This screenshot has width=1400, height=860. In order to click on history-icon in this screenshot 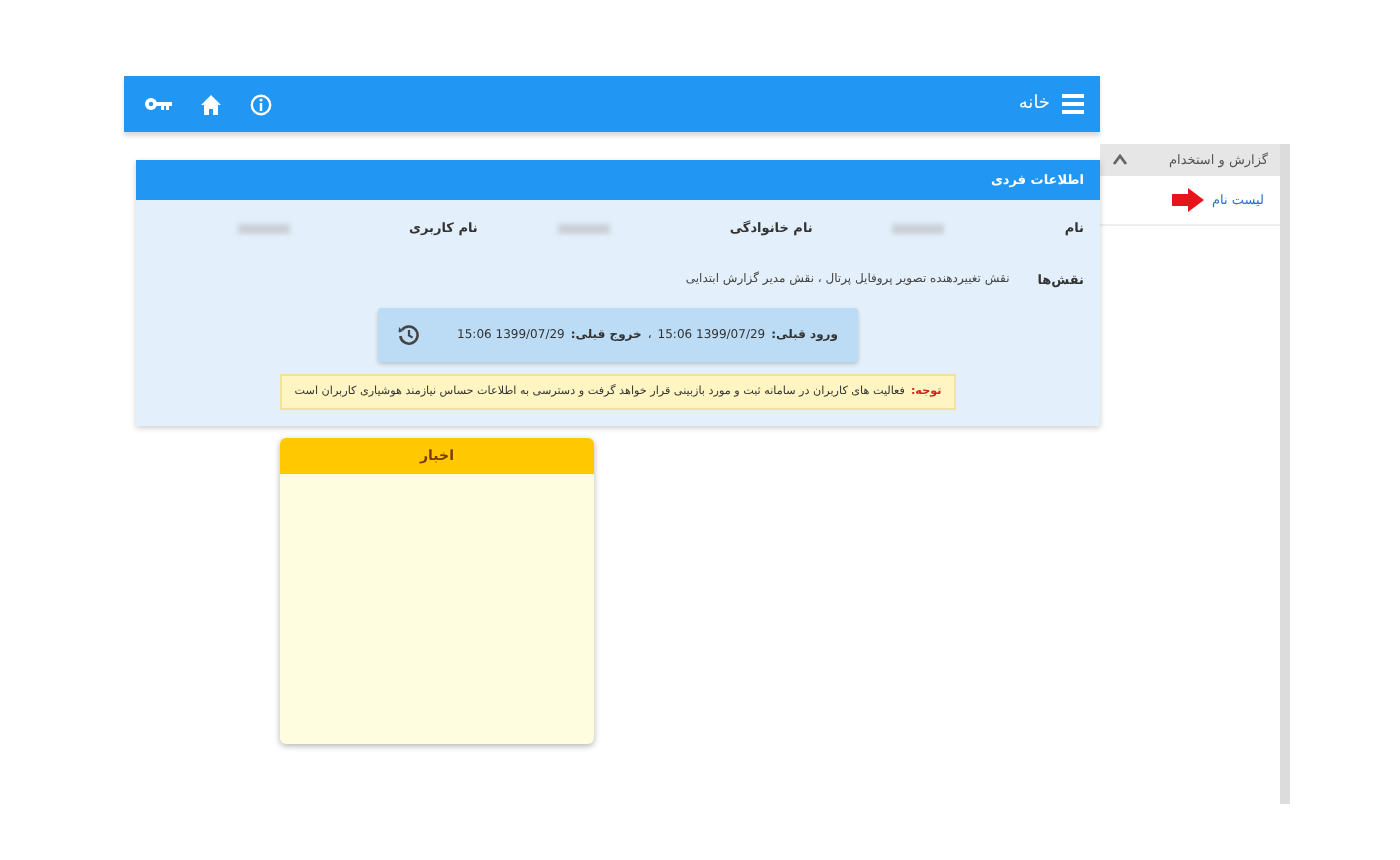, I will do `click(409, 335)`.